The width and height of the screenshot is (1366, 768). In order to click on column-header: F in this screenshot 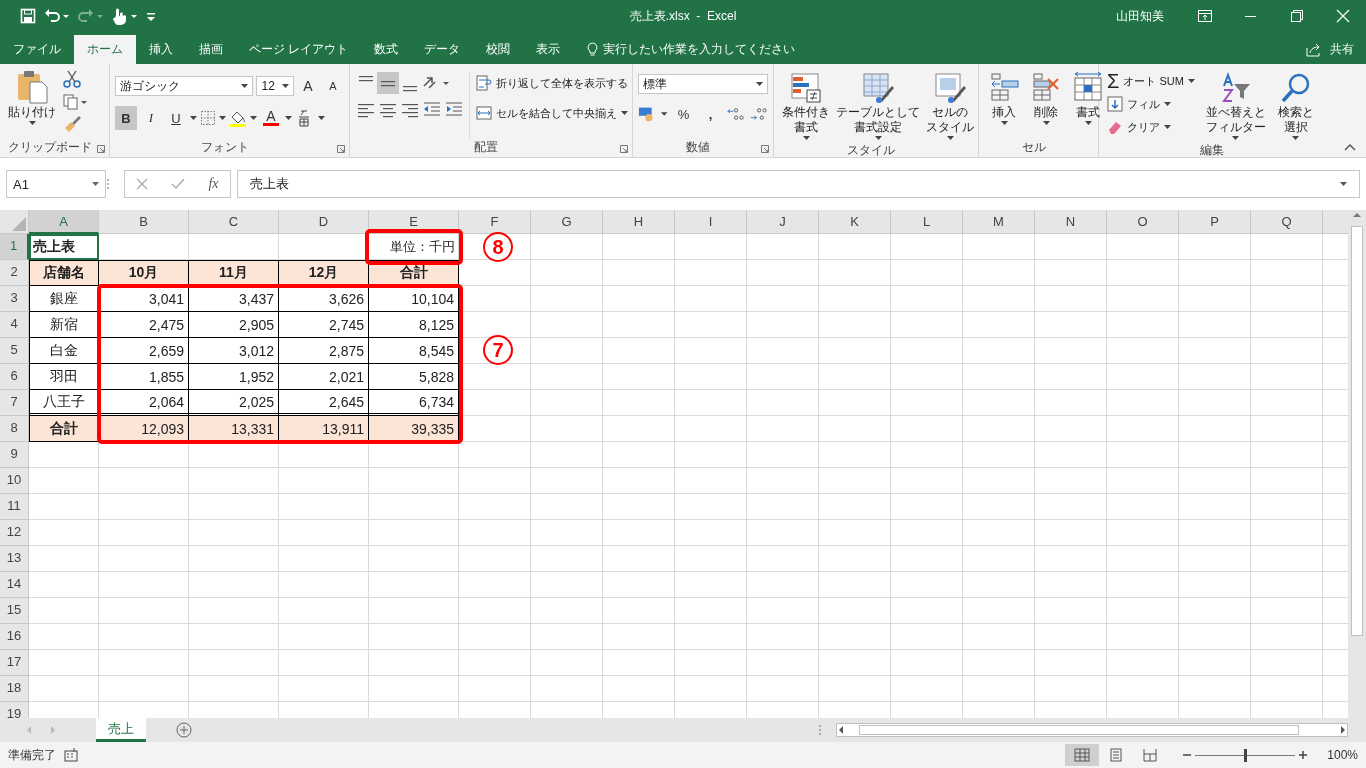, I will do `click(495, 222)`.